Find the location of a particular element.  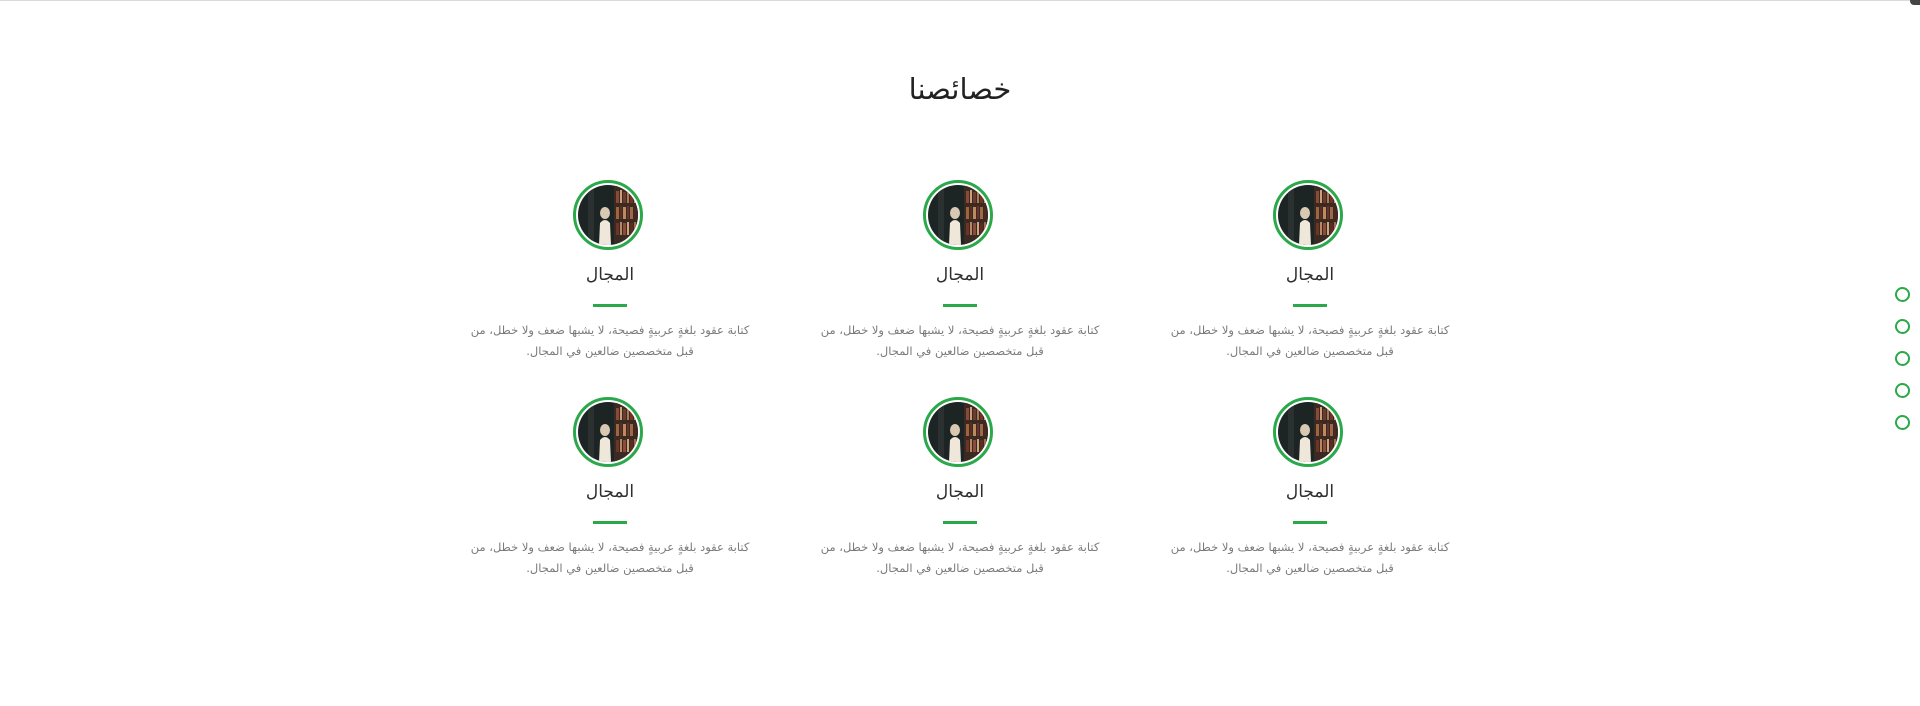

section-dot-navigation is located at coordinates (1903, 358).